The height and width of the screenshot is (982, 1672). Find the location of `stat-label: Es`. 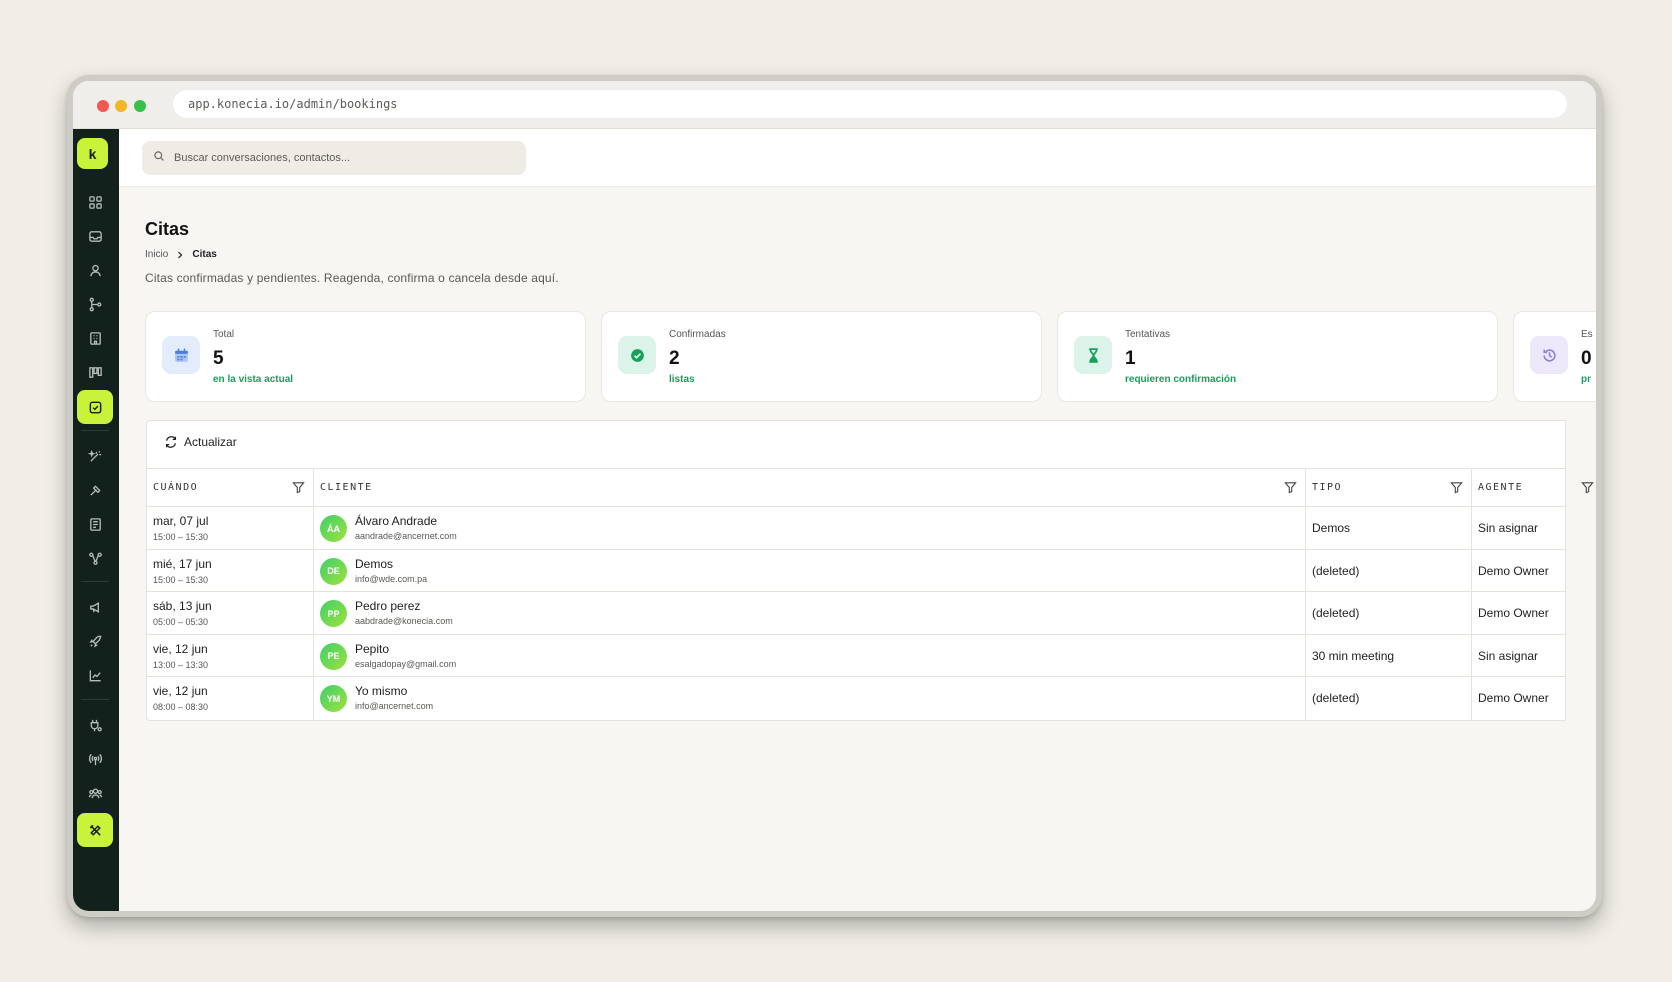

stat-label: Es is located at coordinates (1587, 334).